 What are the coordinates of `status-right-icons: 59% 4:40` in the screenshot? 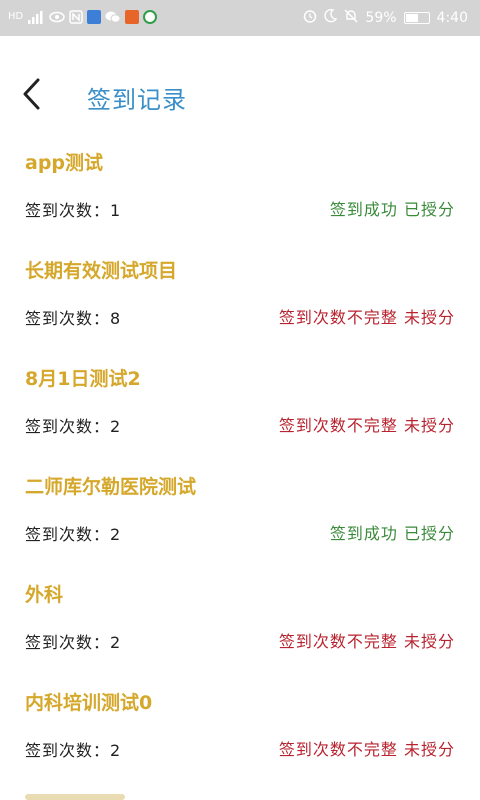 It's located at (385, 17).